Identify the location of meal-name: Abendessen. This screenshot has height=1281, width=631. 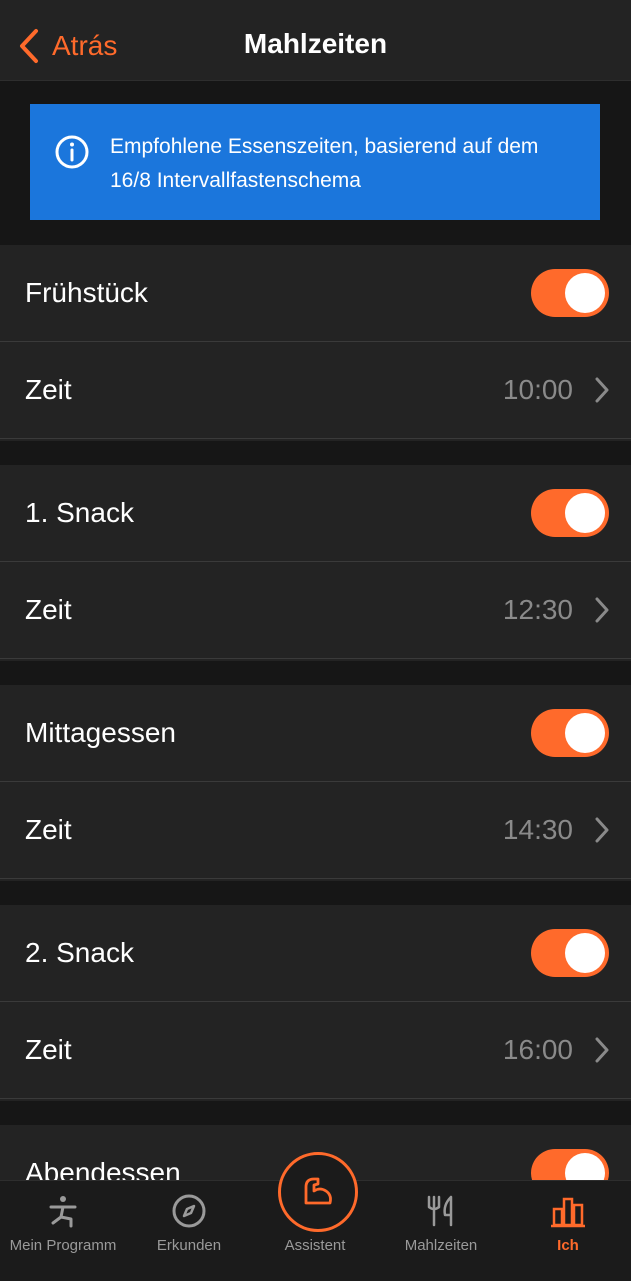
(103, 1168).